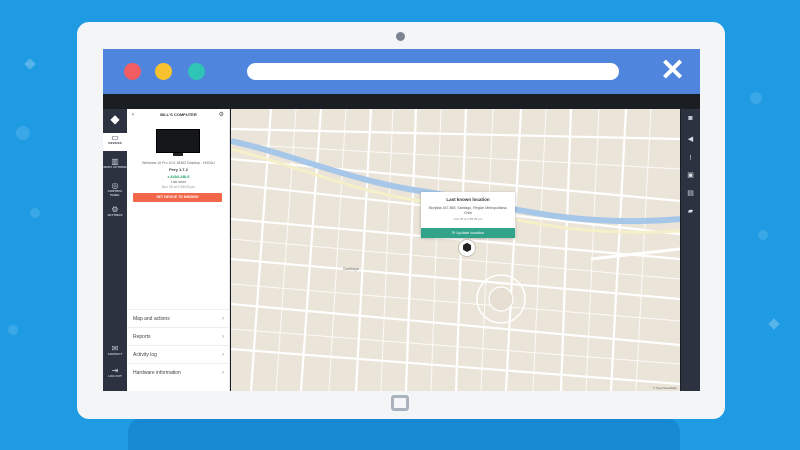 Image resolution: width=800 pixels, height=450 pixels. I want to click on browser-toolbar: ✕, so click(401, 71).